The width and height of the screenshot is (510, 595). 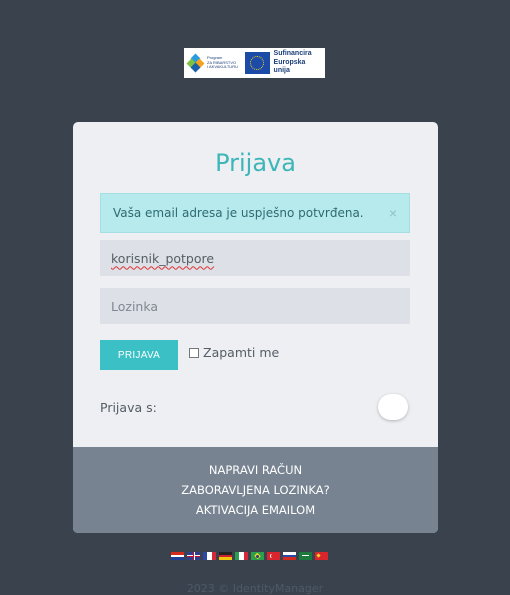 What do you see at coordinates (321, 556) in the screenshot?
I see `flag-cn-icon` at bounding box center [321, 556].